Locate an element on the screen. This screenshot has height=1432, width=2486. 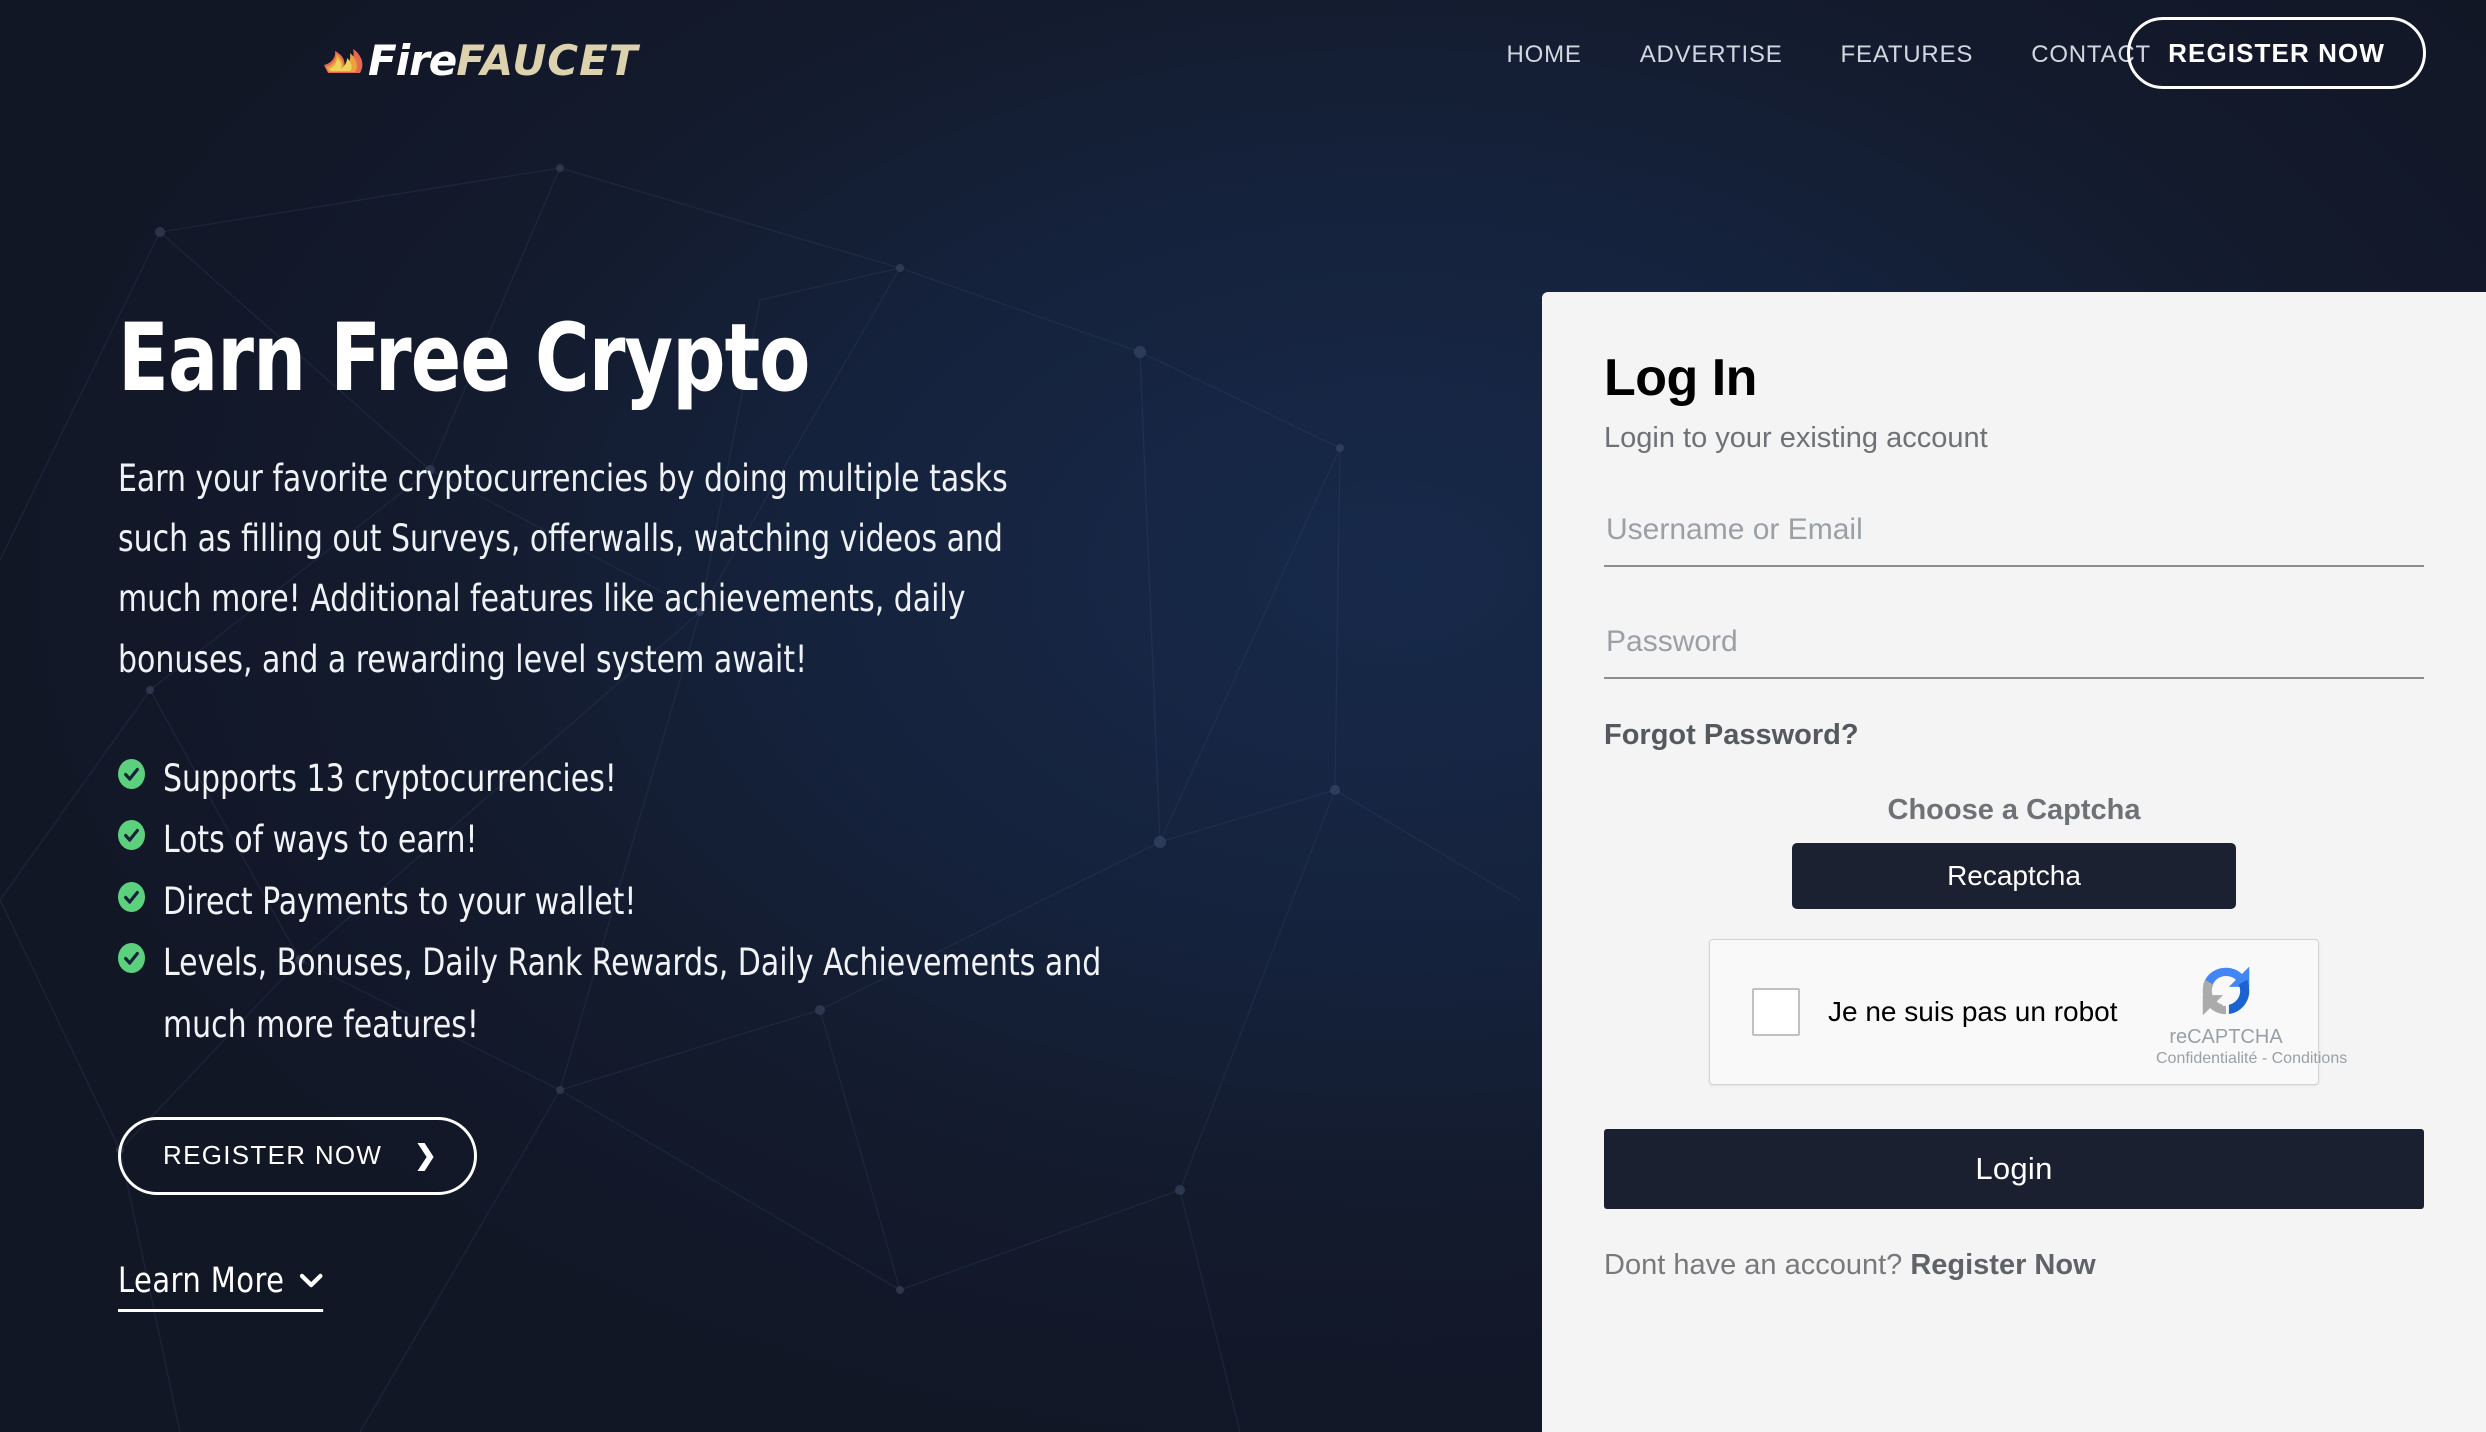
recaptcha-checkbox is located at coordinates (1776, 1012).